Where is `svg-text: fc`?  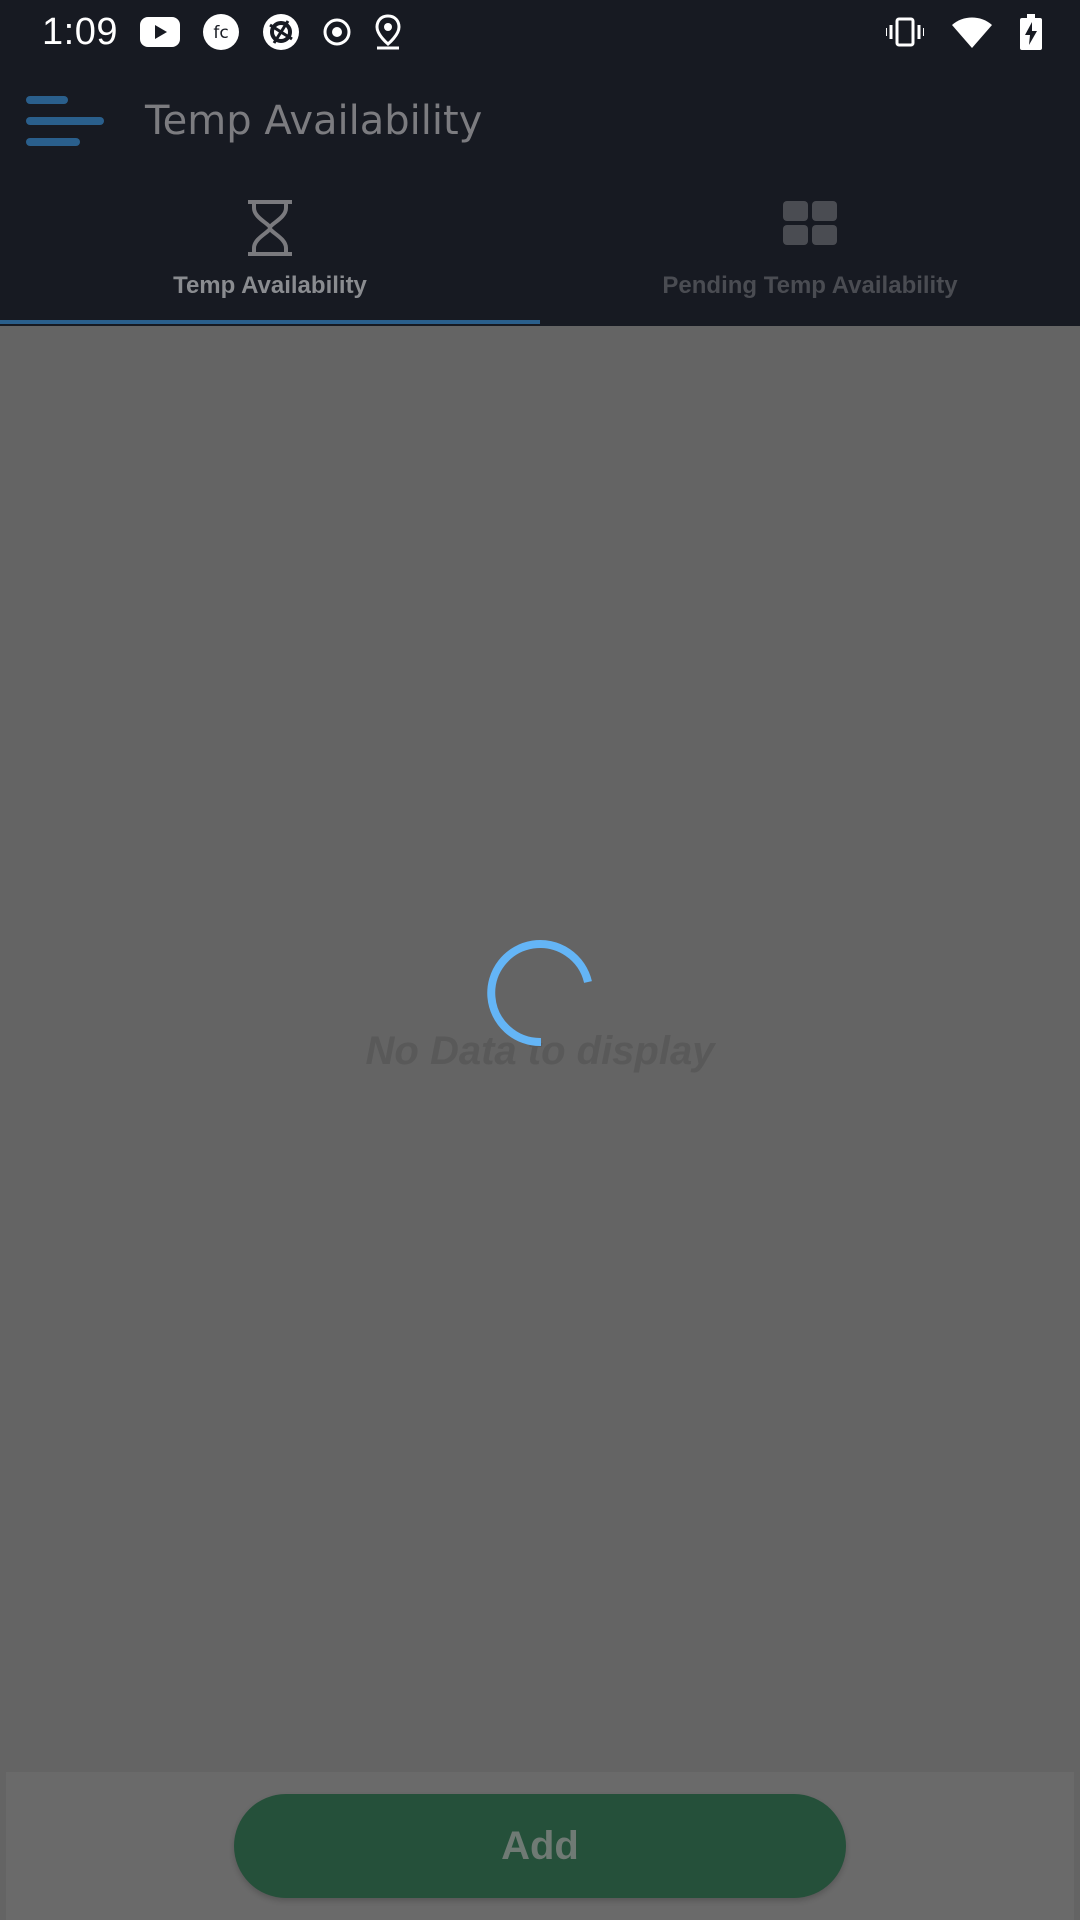
svg-text: fc is located at coordinates (220, 33).